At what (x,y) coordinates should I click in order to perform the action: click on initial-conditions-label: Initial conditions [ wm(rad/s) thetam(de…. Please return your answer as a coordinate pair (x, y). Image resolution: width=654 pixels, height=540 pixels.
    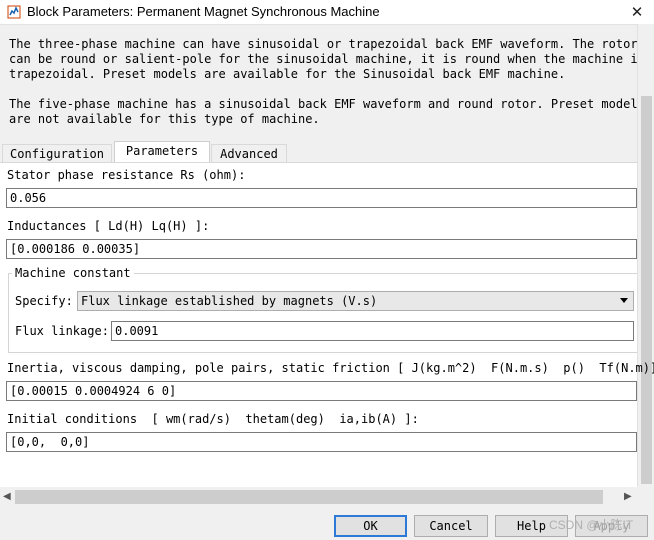
    Looking at the image, I should click on (213, 419).